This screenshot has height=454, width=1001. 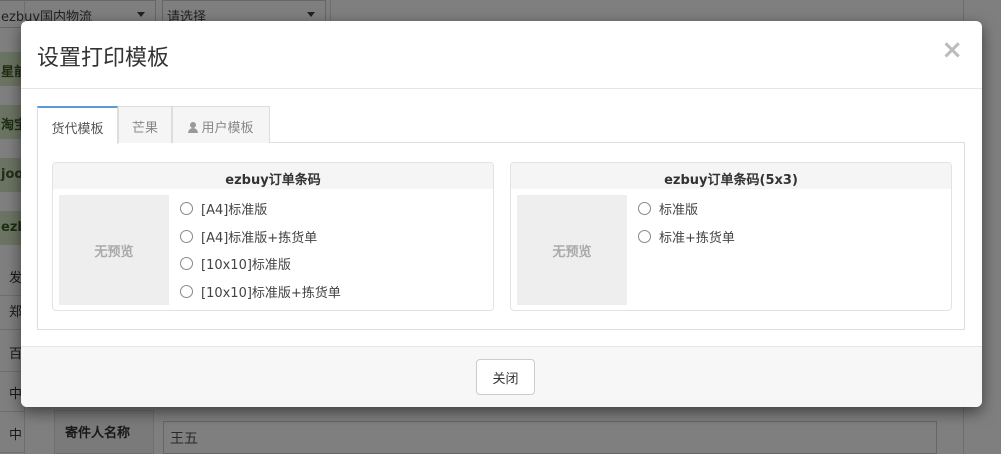 I want to click on option-label: [A4]标准版+拣货单, so click(x=259, y=238).